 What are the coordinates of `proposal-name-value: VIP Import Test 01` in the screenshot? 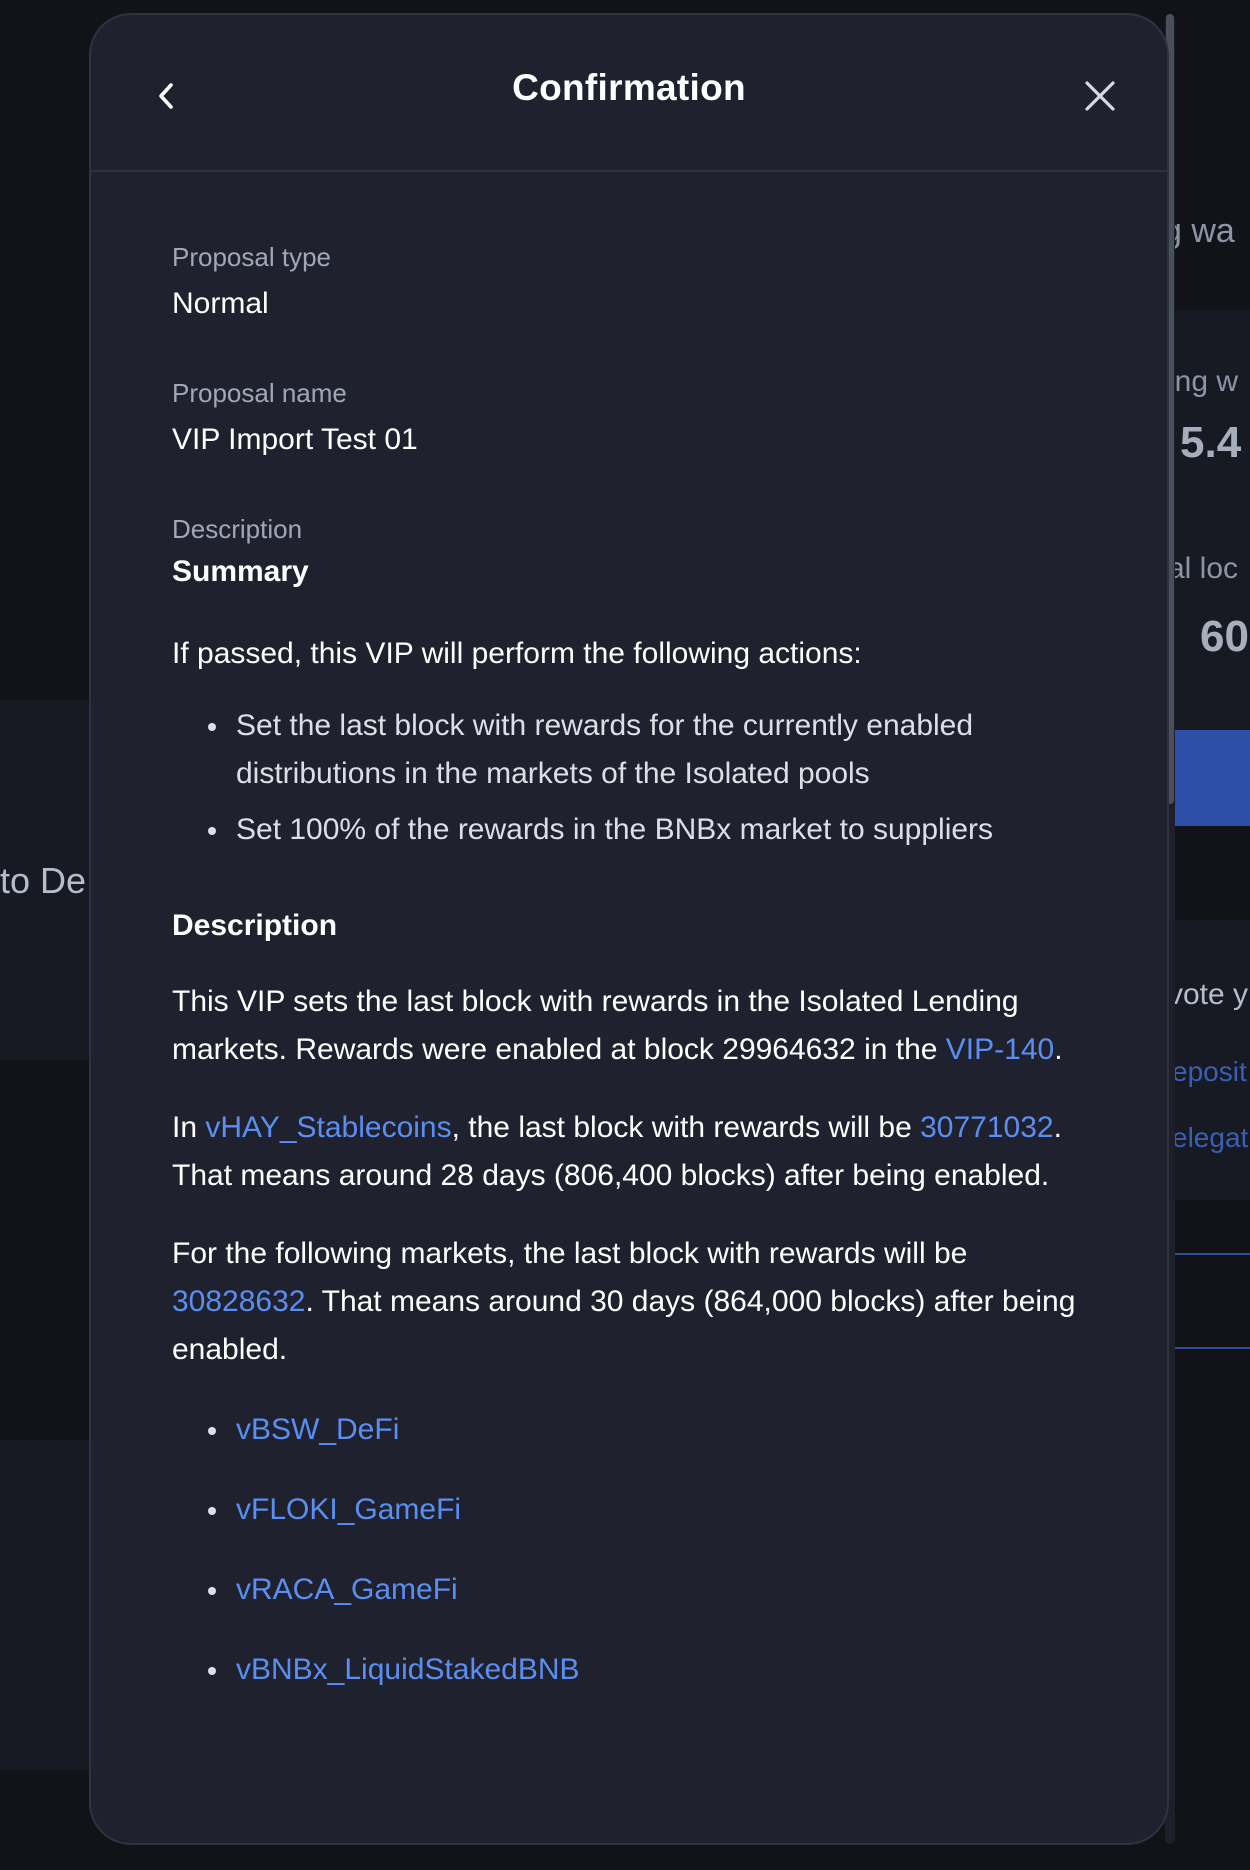 It's located at (295, 439).